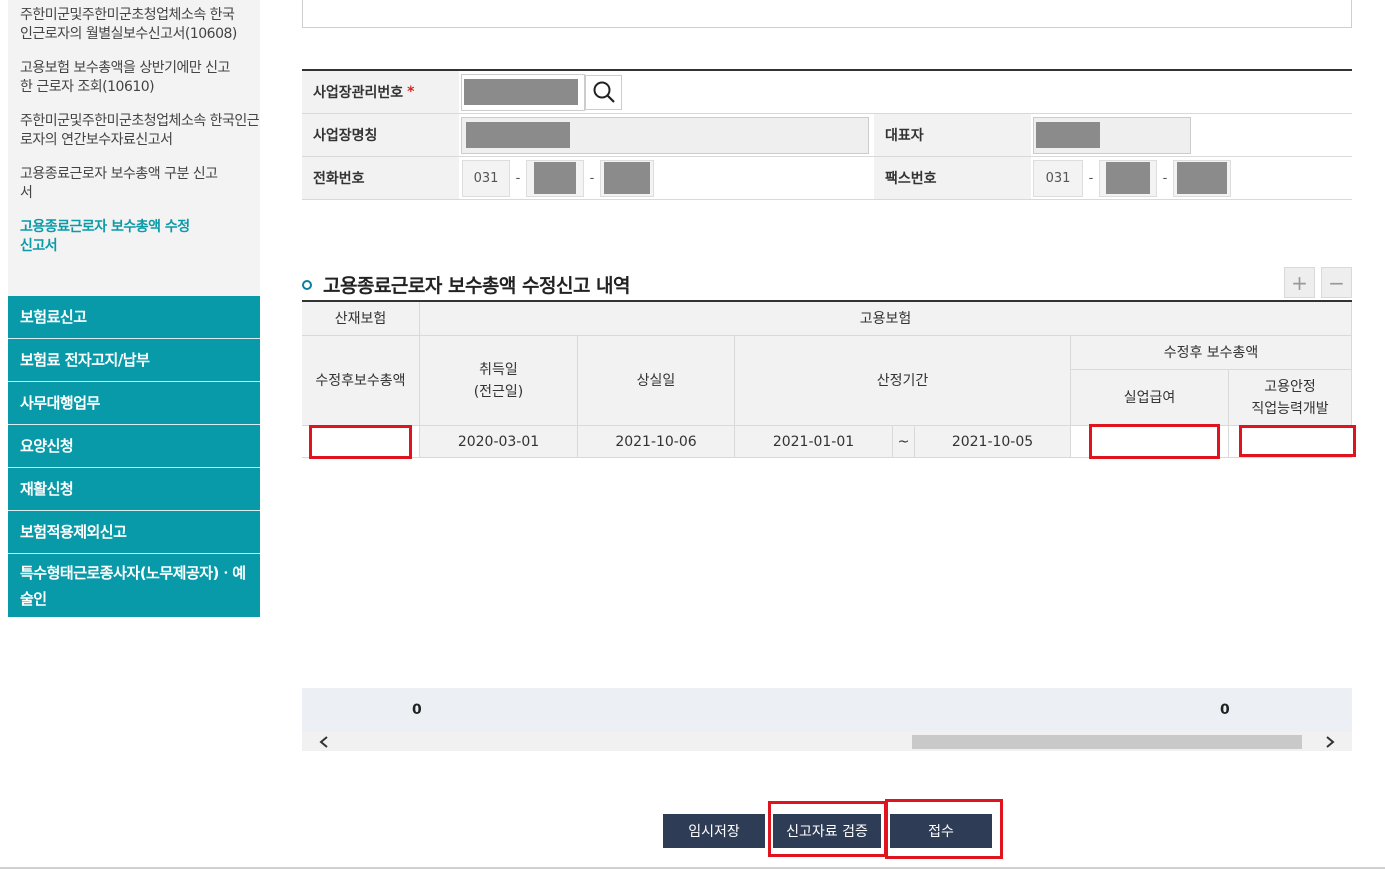 The width and height of the screenshot is (1385, 869). Describe the element at coordinates (324, 741) in the screenshot. I see `scroll-left-icon` at that location.